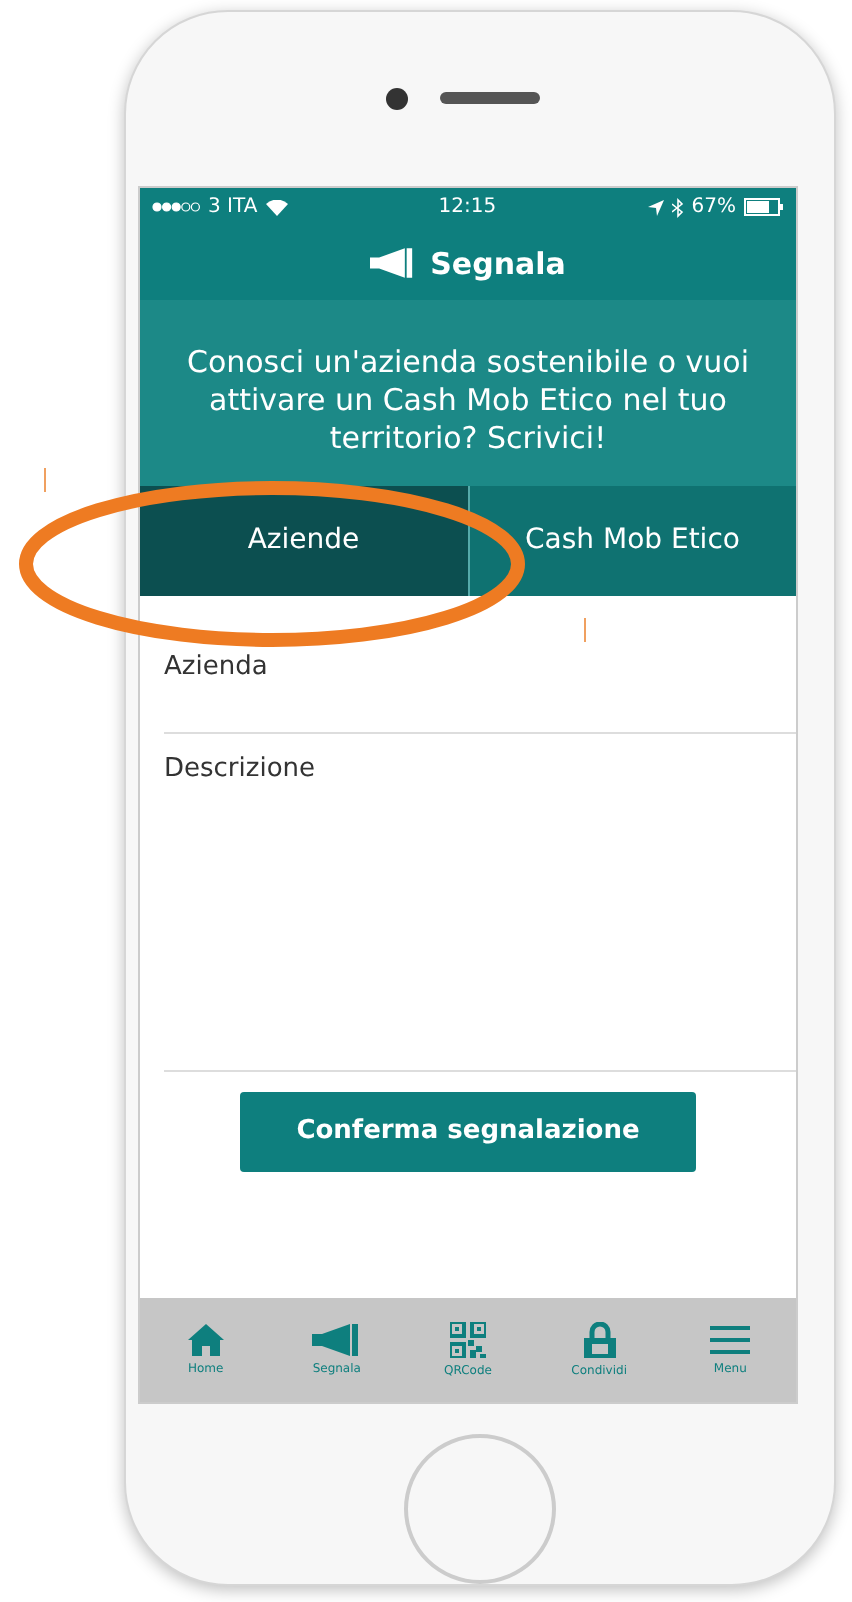 This screenshot has height=1602, width=852. What do you see at coordinates (276, 207) in the screenshot?
I see `wifi-icon` at bounding box center [276, 207].